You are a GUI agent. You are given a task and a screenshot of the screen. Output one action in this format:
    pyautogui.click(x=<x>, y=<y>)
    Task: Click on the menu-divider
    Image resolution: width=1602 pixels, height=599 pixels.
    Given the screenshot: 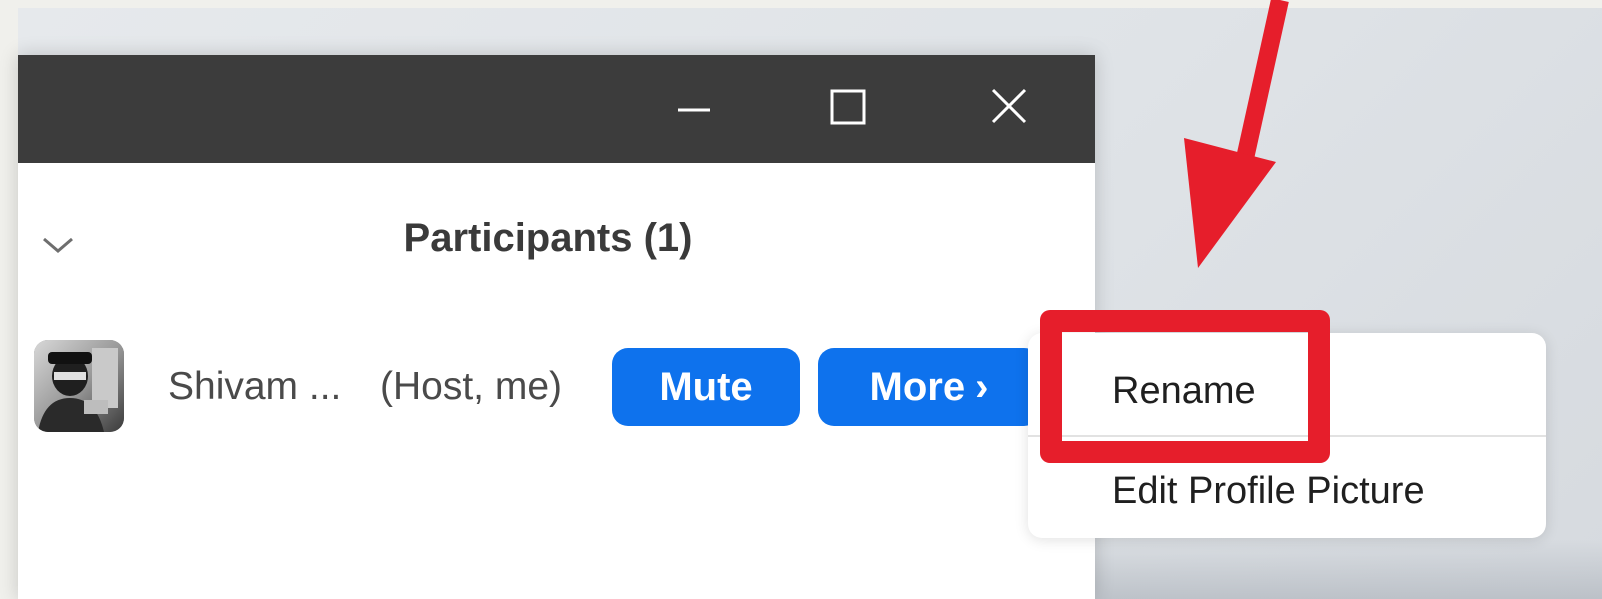 What is the action you would take?
    pyautogui.click(x=1287, y=436)
    